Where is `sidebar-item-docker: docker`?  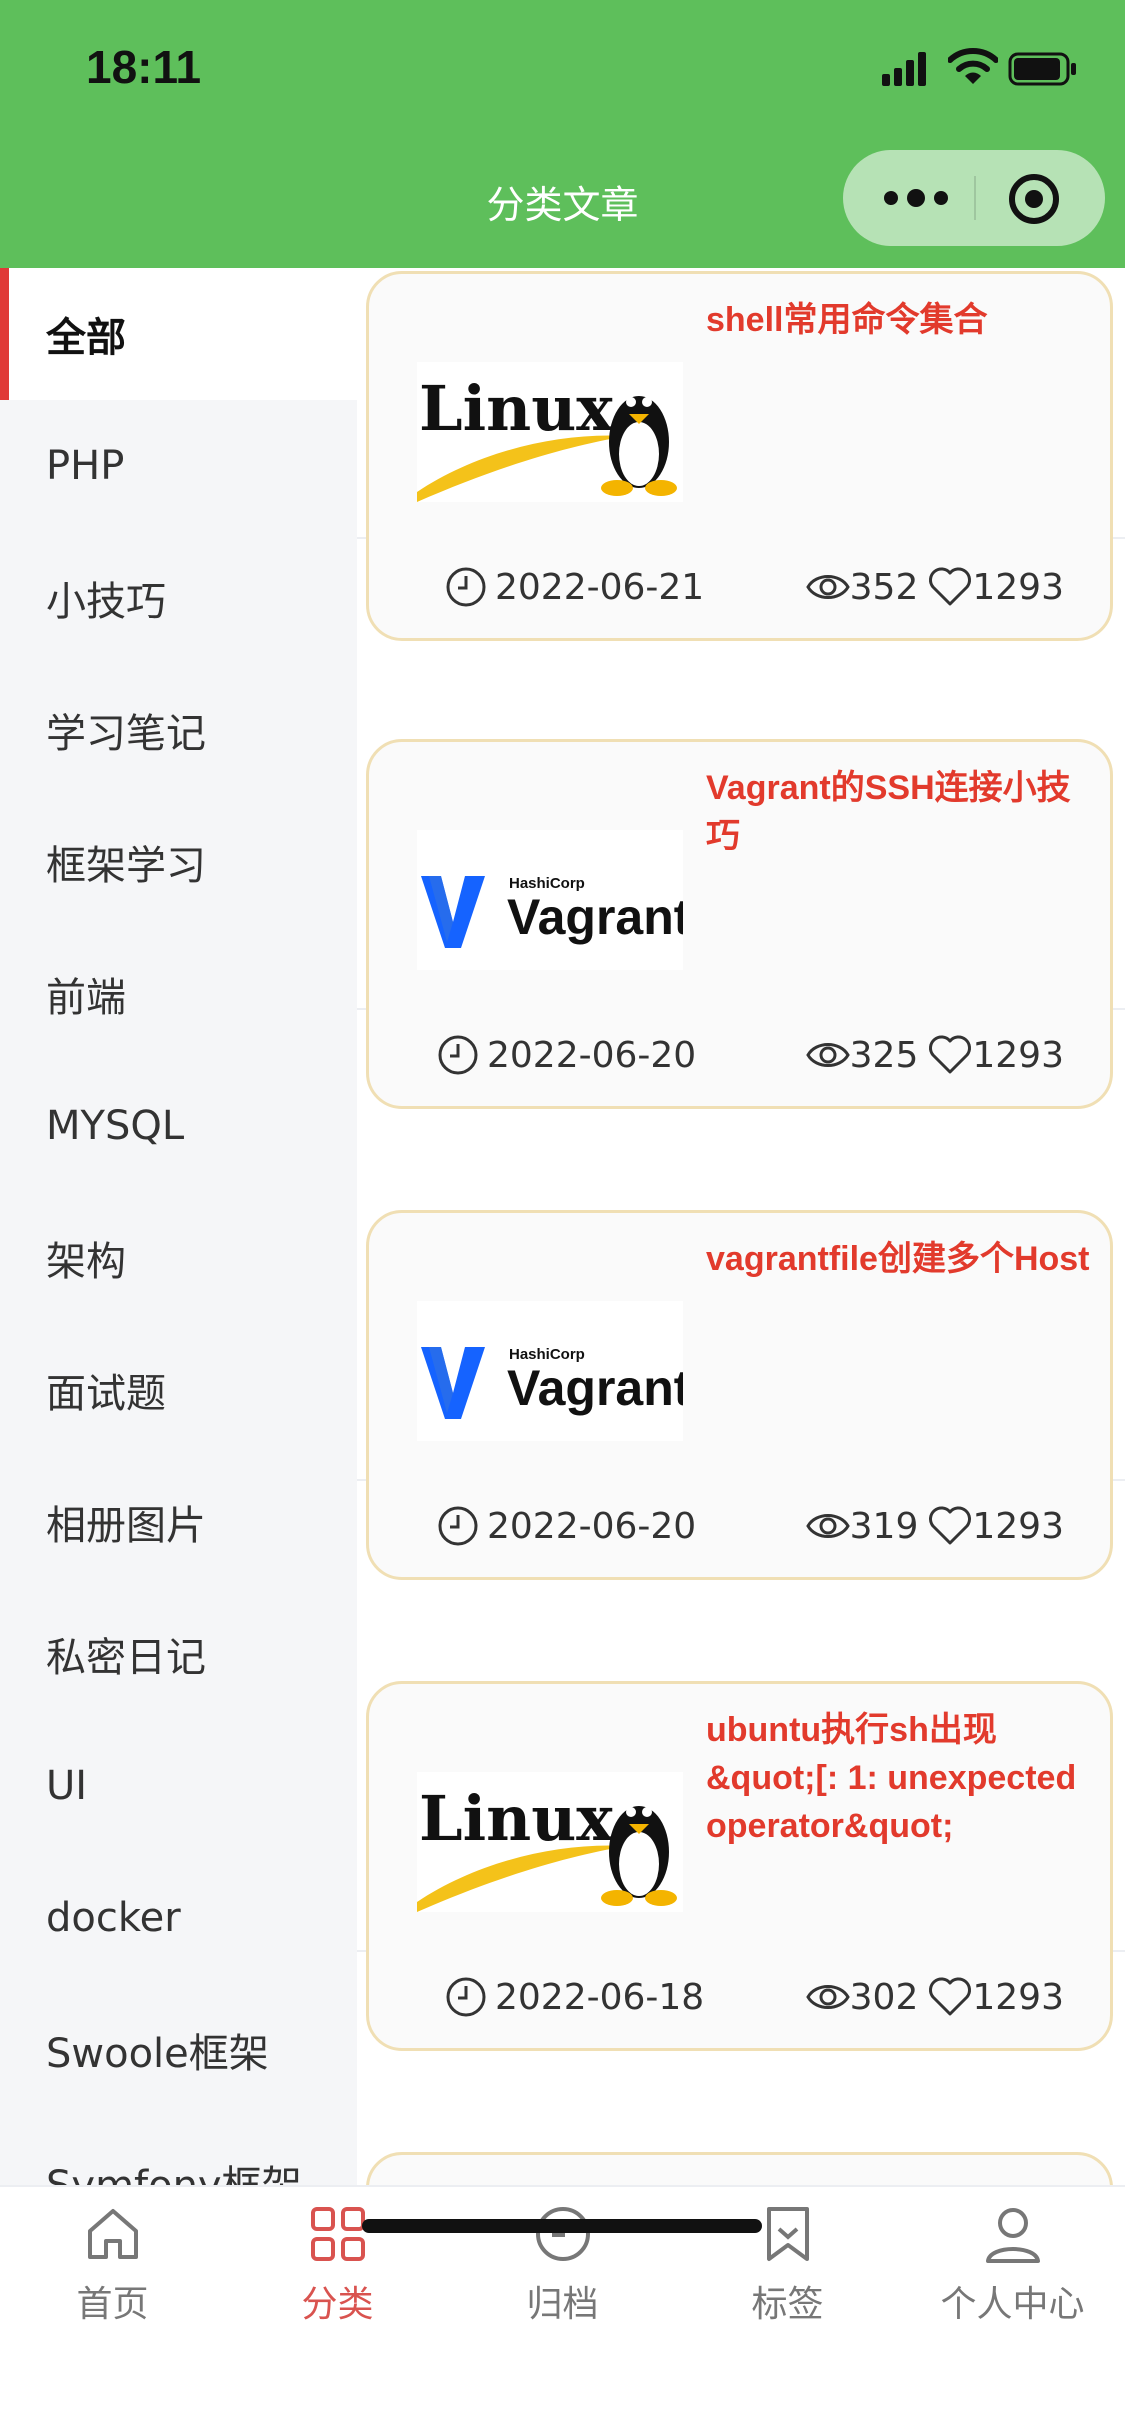 sidebar-item-docker: docker is located at coordinates (178, 1918).